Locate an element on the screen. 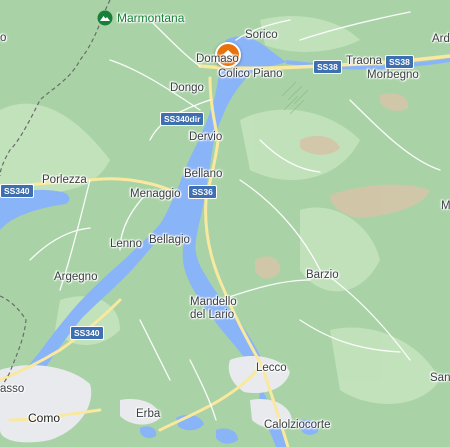 This screenshot has width=450, height=447. place-label-menaggio: Menaggio is located at coordinates (155, 194).